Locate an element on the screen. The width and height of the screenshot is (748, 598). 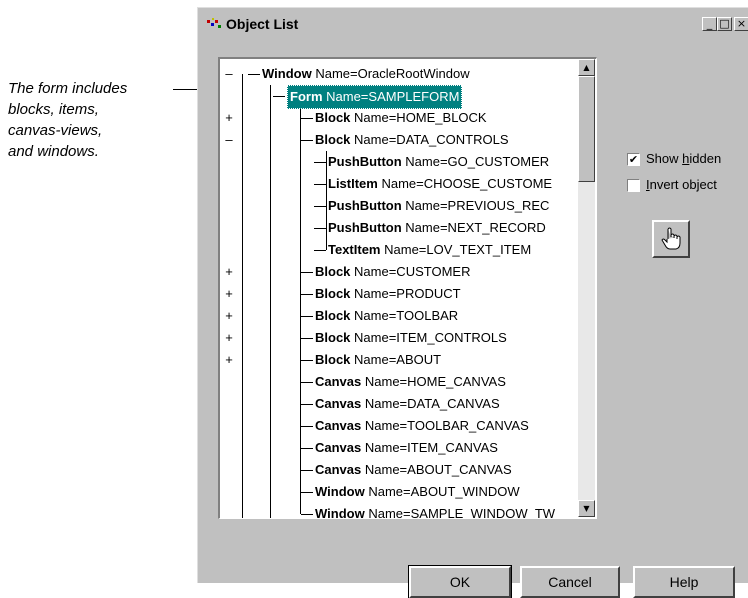
tree-item-name: Name=ABOUT is located at coordinates (398, 359).